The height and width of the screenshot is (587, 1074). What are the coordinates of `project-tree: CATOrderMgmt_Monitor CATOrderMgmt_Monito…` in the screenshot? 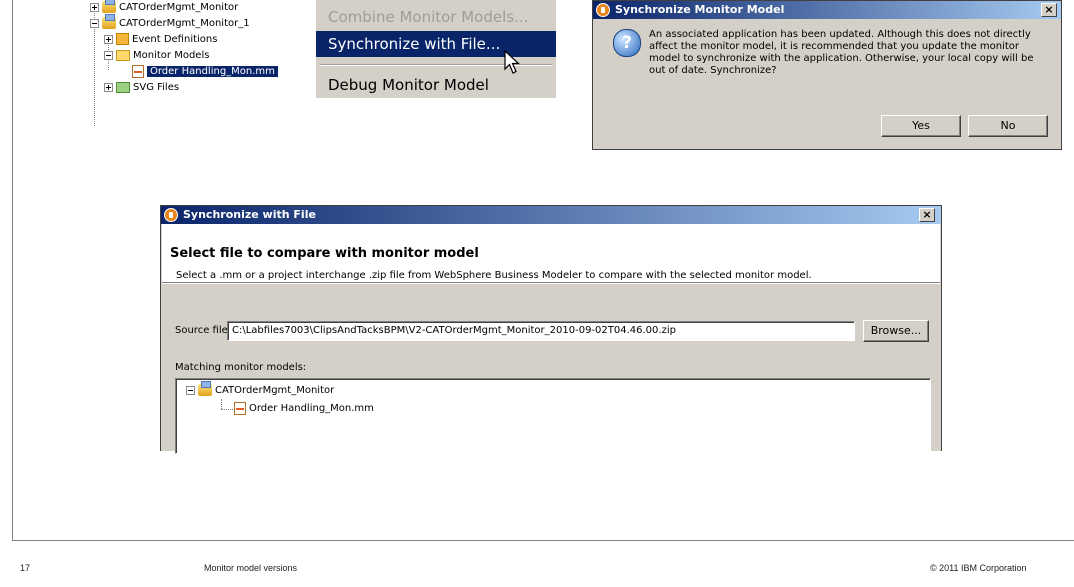 It's located at (200, 66).